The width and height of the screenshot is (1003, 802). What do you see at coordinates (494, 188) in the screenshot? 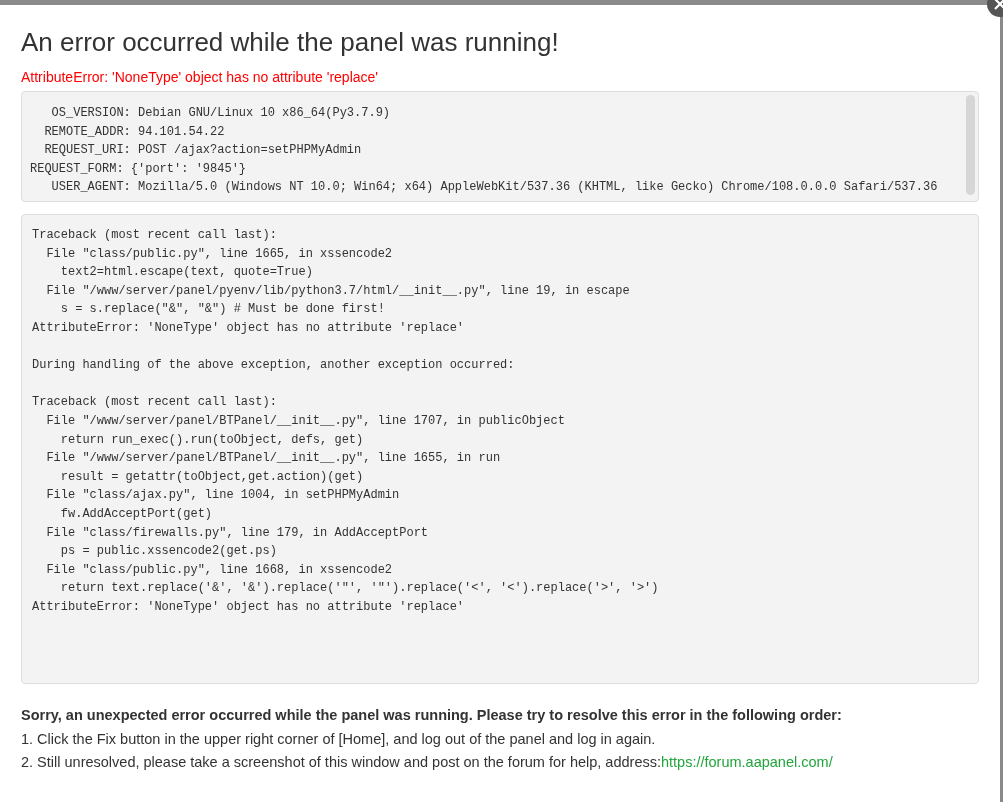
I see `info-line: USER_AGENT: Mozilla/5.0 (Windows NT 10.0; Win64; x64) AppleWebKit/537.36 (KHTML, like Gecko) Chrome/108.0.0.0 Safari/537.36` at bounding box center [494, 188].